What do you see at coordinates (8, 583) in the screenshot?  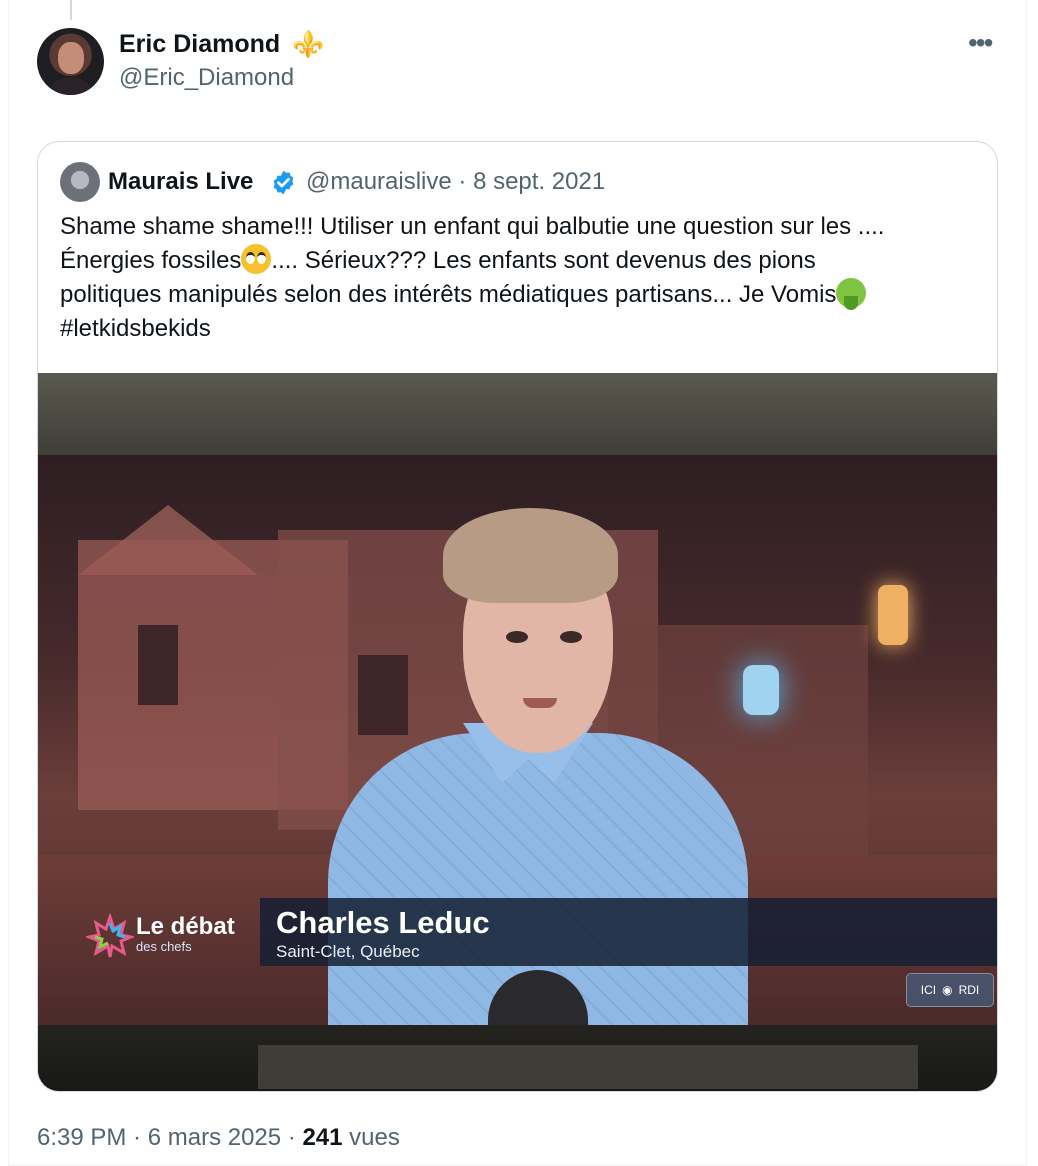 I see `frame-border-left` at bounding box center [8, 583].